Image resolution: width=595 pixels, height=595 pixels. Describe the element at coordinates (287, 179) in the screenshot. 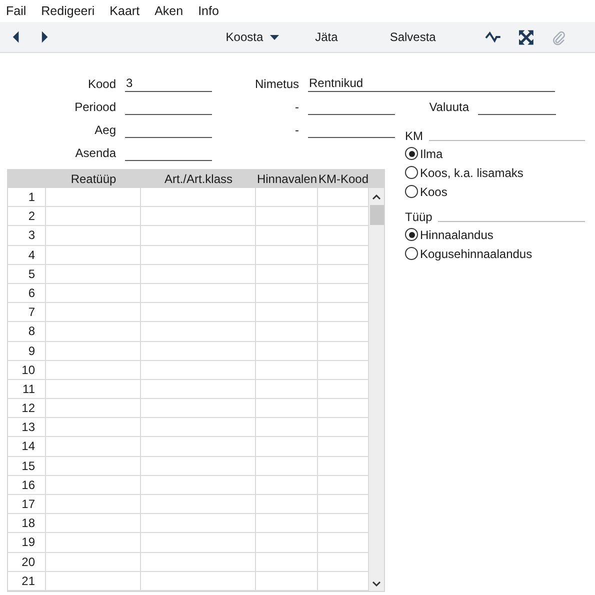

I see `column-header: Hinnavalen` at that location.